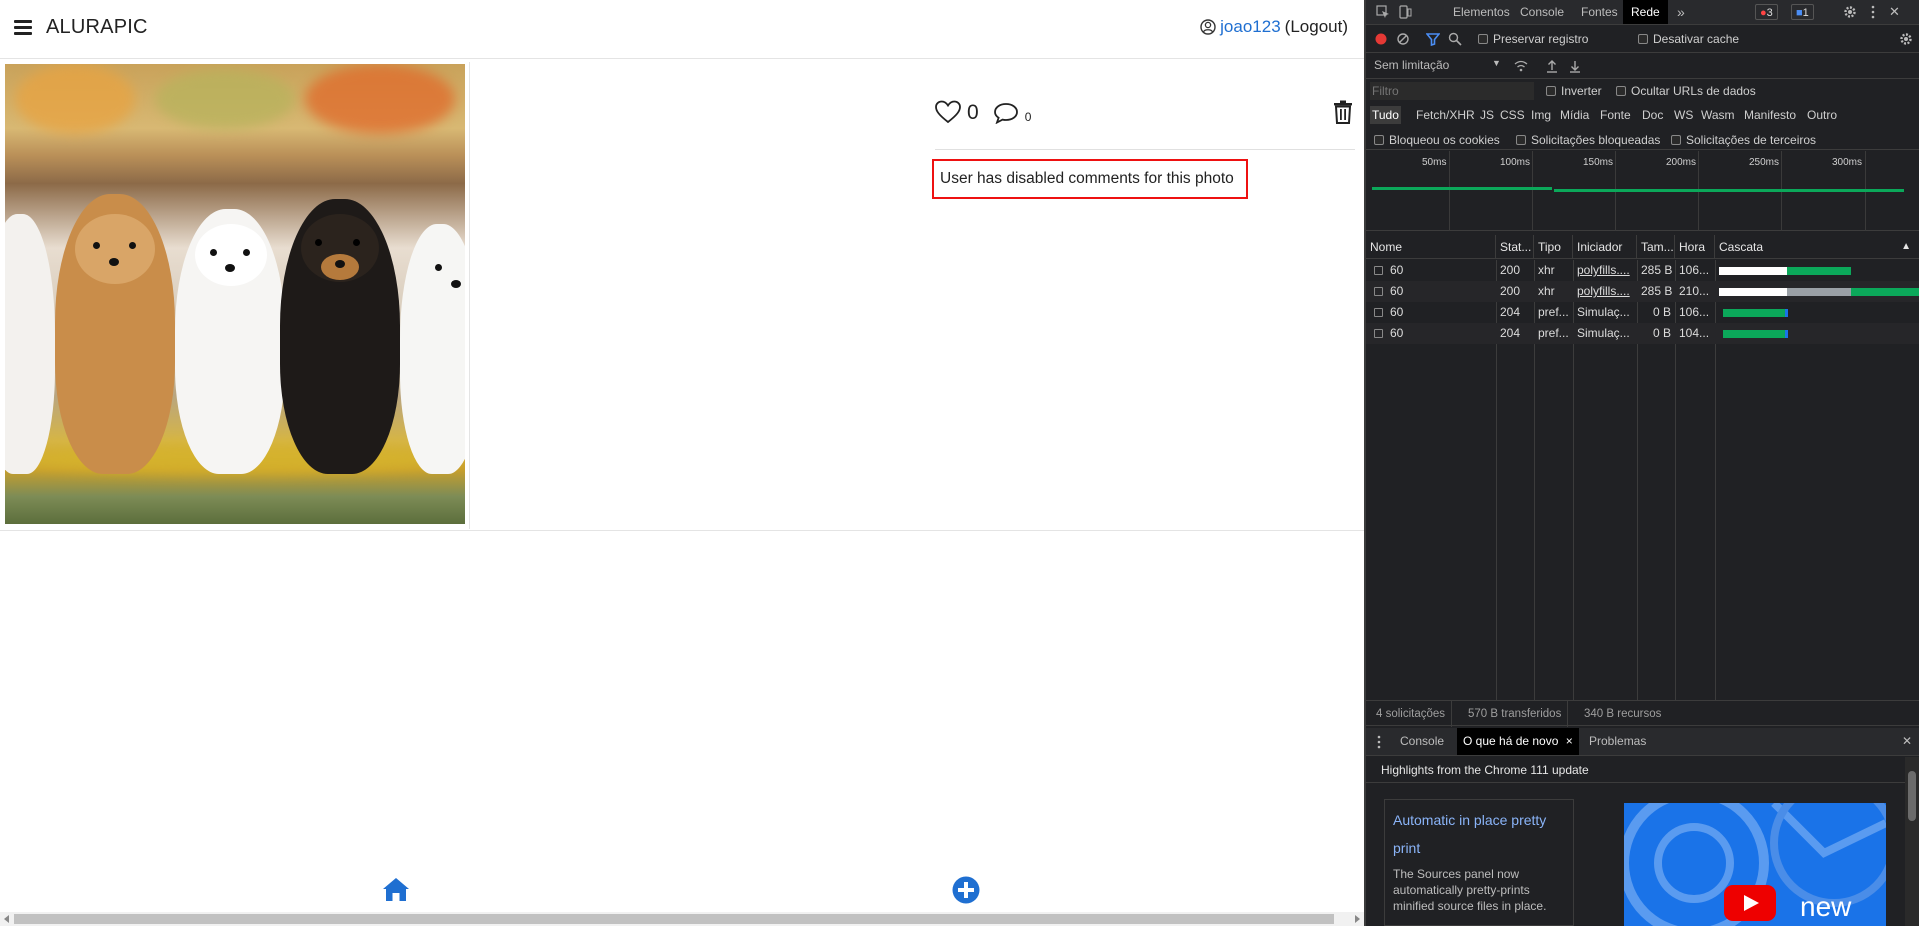  Describe the element at coordinates (1541, 115) in the screenshot. I see `type-filter-img: Img` at that location.